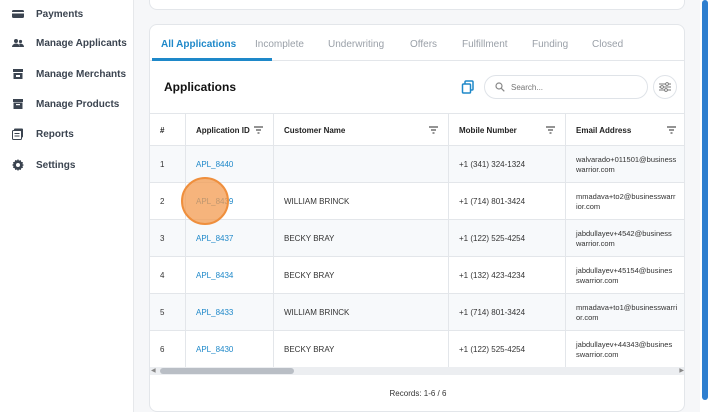 This screenshot has width=710, height=412. Describe the element at coordinates (468, 87) in the screenshot. I see `copy-icon` at that location.